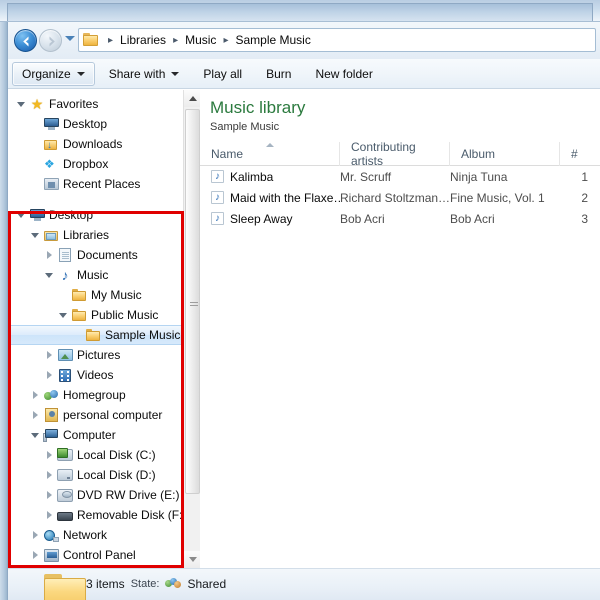 The width and height of the screenshot is (600, 600). What do you see at coordinates (65, 475) in the screenshot?
I see `drive-icon` at bounding box center [65, 475].